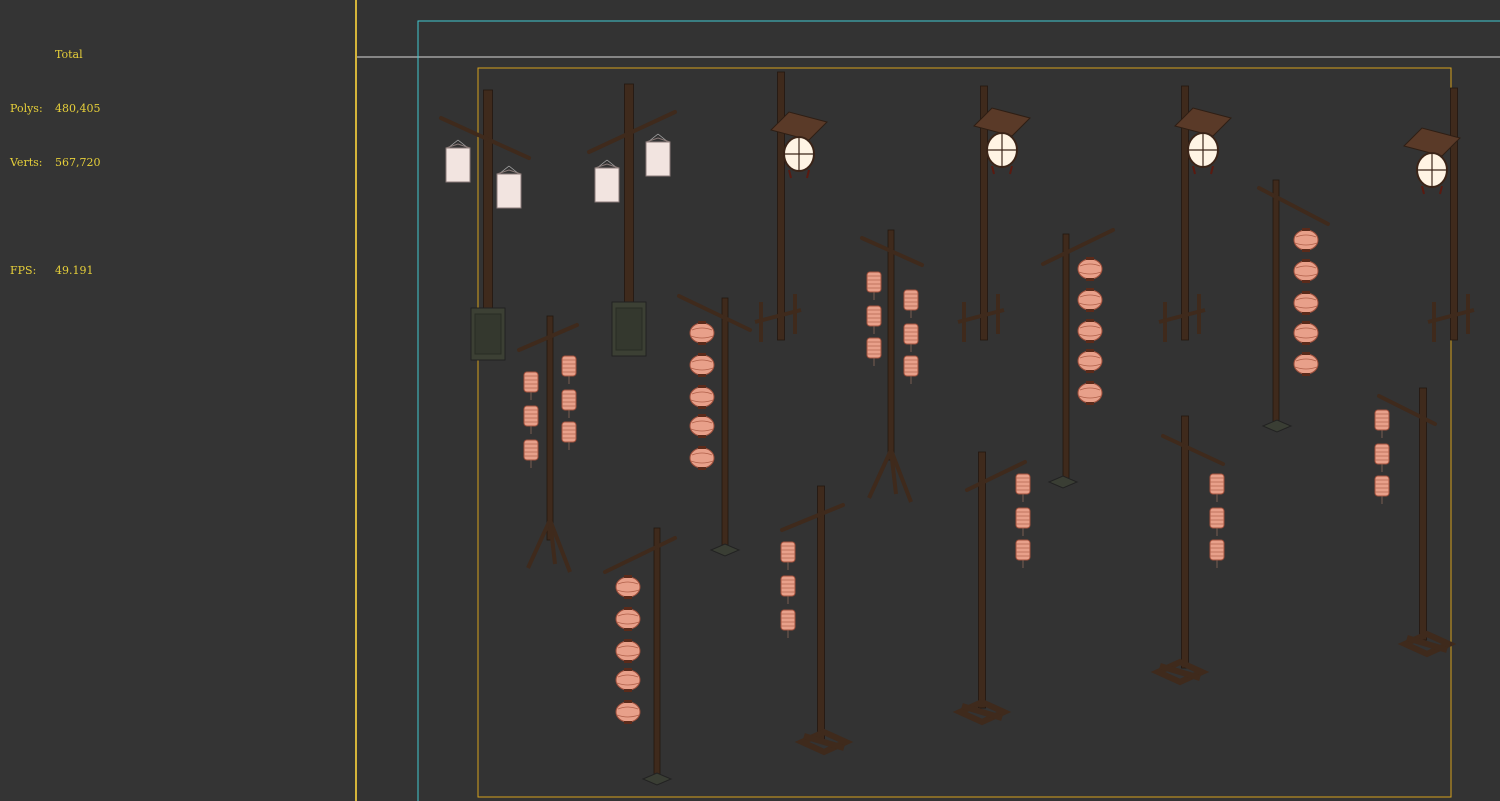 This screenshot has height=801, width=1500. I want to click on stats-spacer, so click(55, 217).